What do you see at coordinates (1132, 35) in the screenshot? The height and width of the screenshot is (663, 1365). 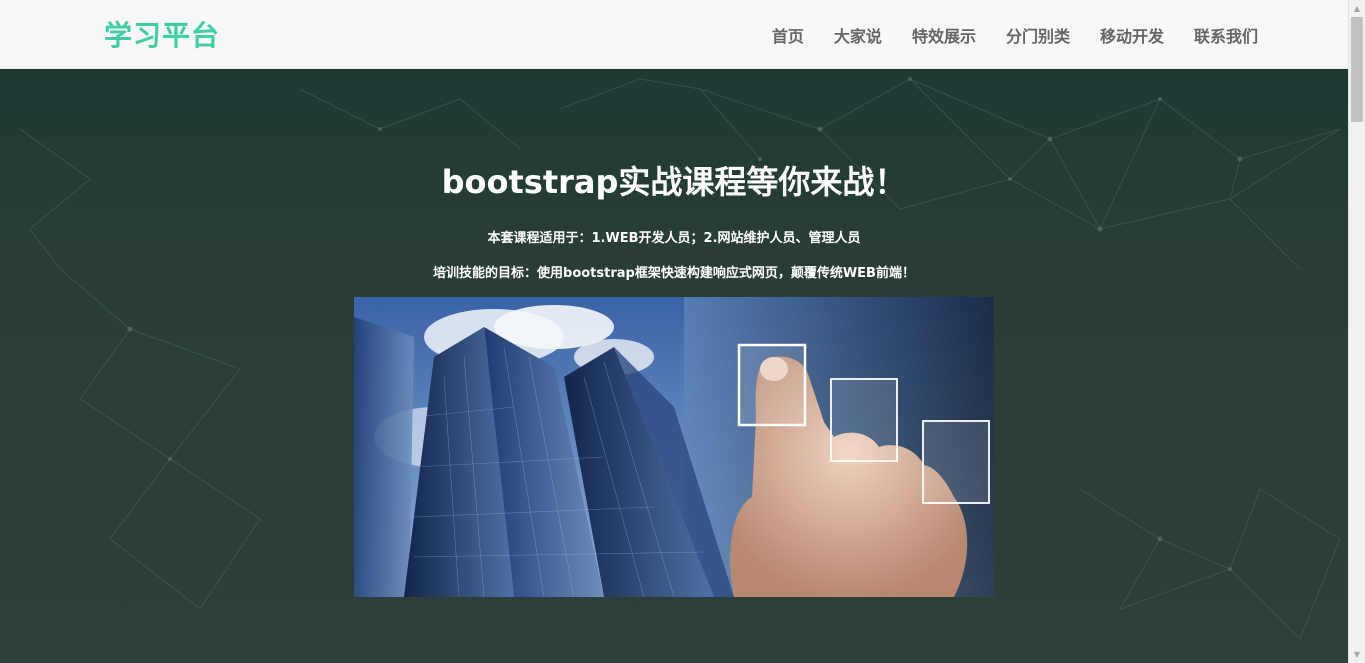 I see `nav-item-mobile-dev: 移动开发` at bounding box center [1132, 35].